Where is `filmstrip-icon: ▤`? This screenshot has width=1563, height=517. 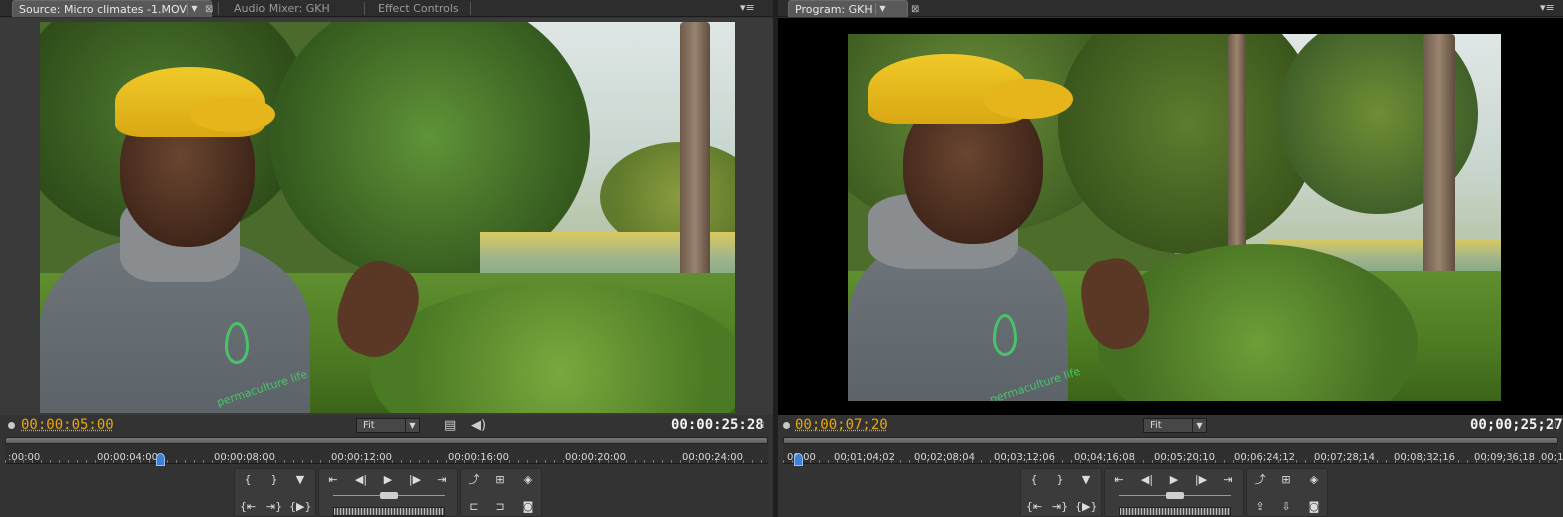
filmstrip-icon: ▤ is located at coordinates (450, 425).